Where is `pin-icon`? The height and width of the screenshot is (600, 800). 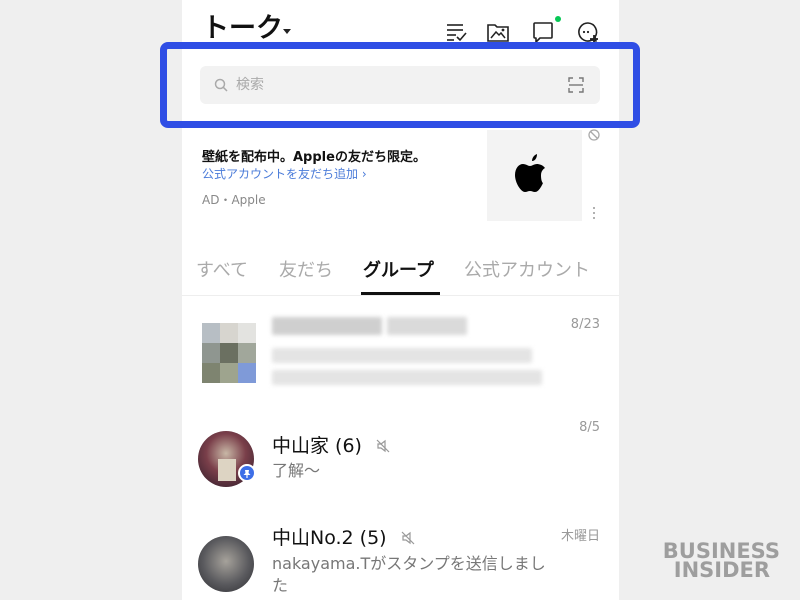
pin-icon is located at coordinates (247, 473).